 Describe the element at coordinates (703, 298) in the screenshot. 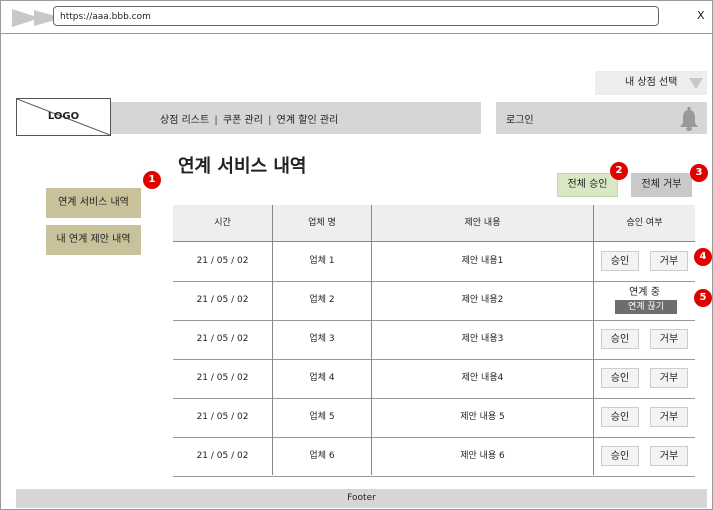

I see `annotation-marker: 5` at that location.